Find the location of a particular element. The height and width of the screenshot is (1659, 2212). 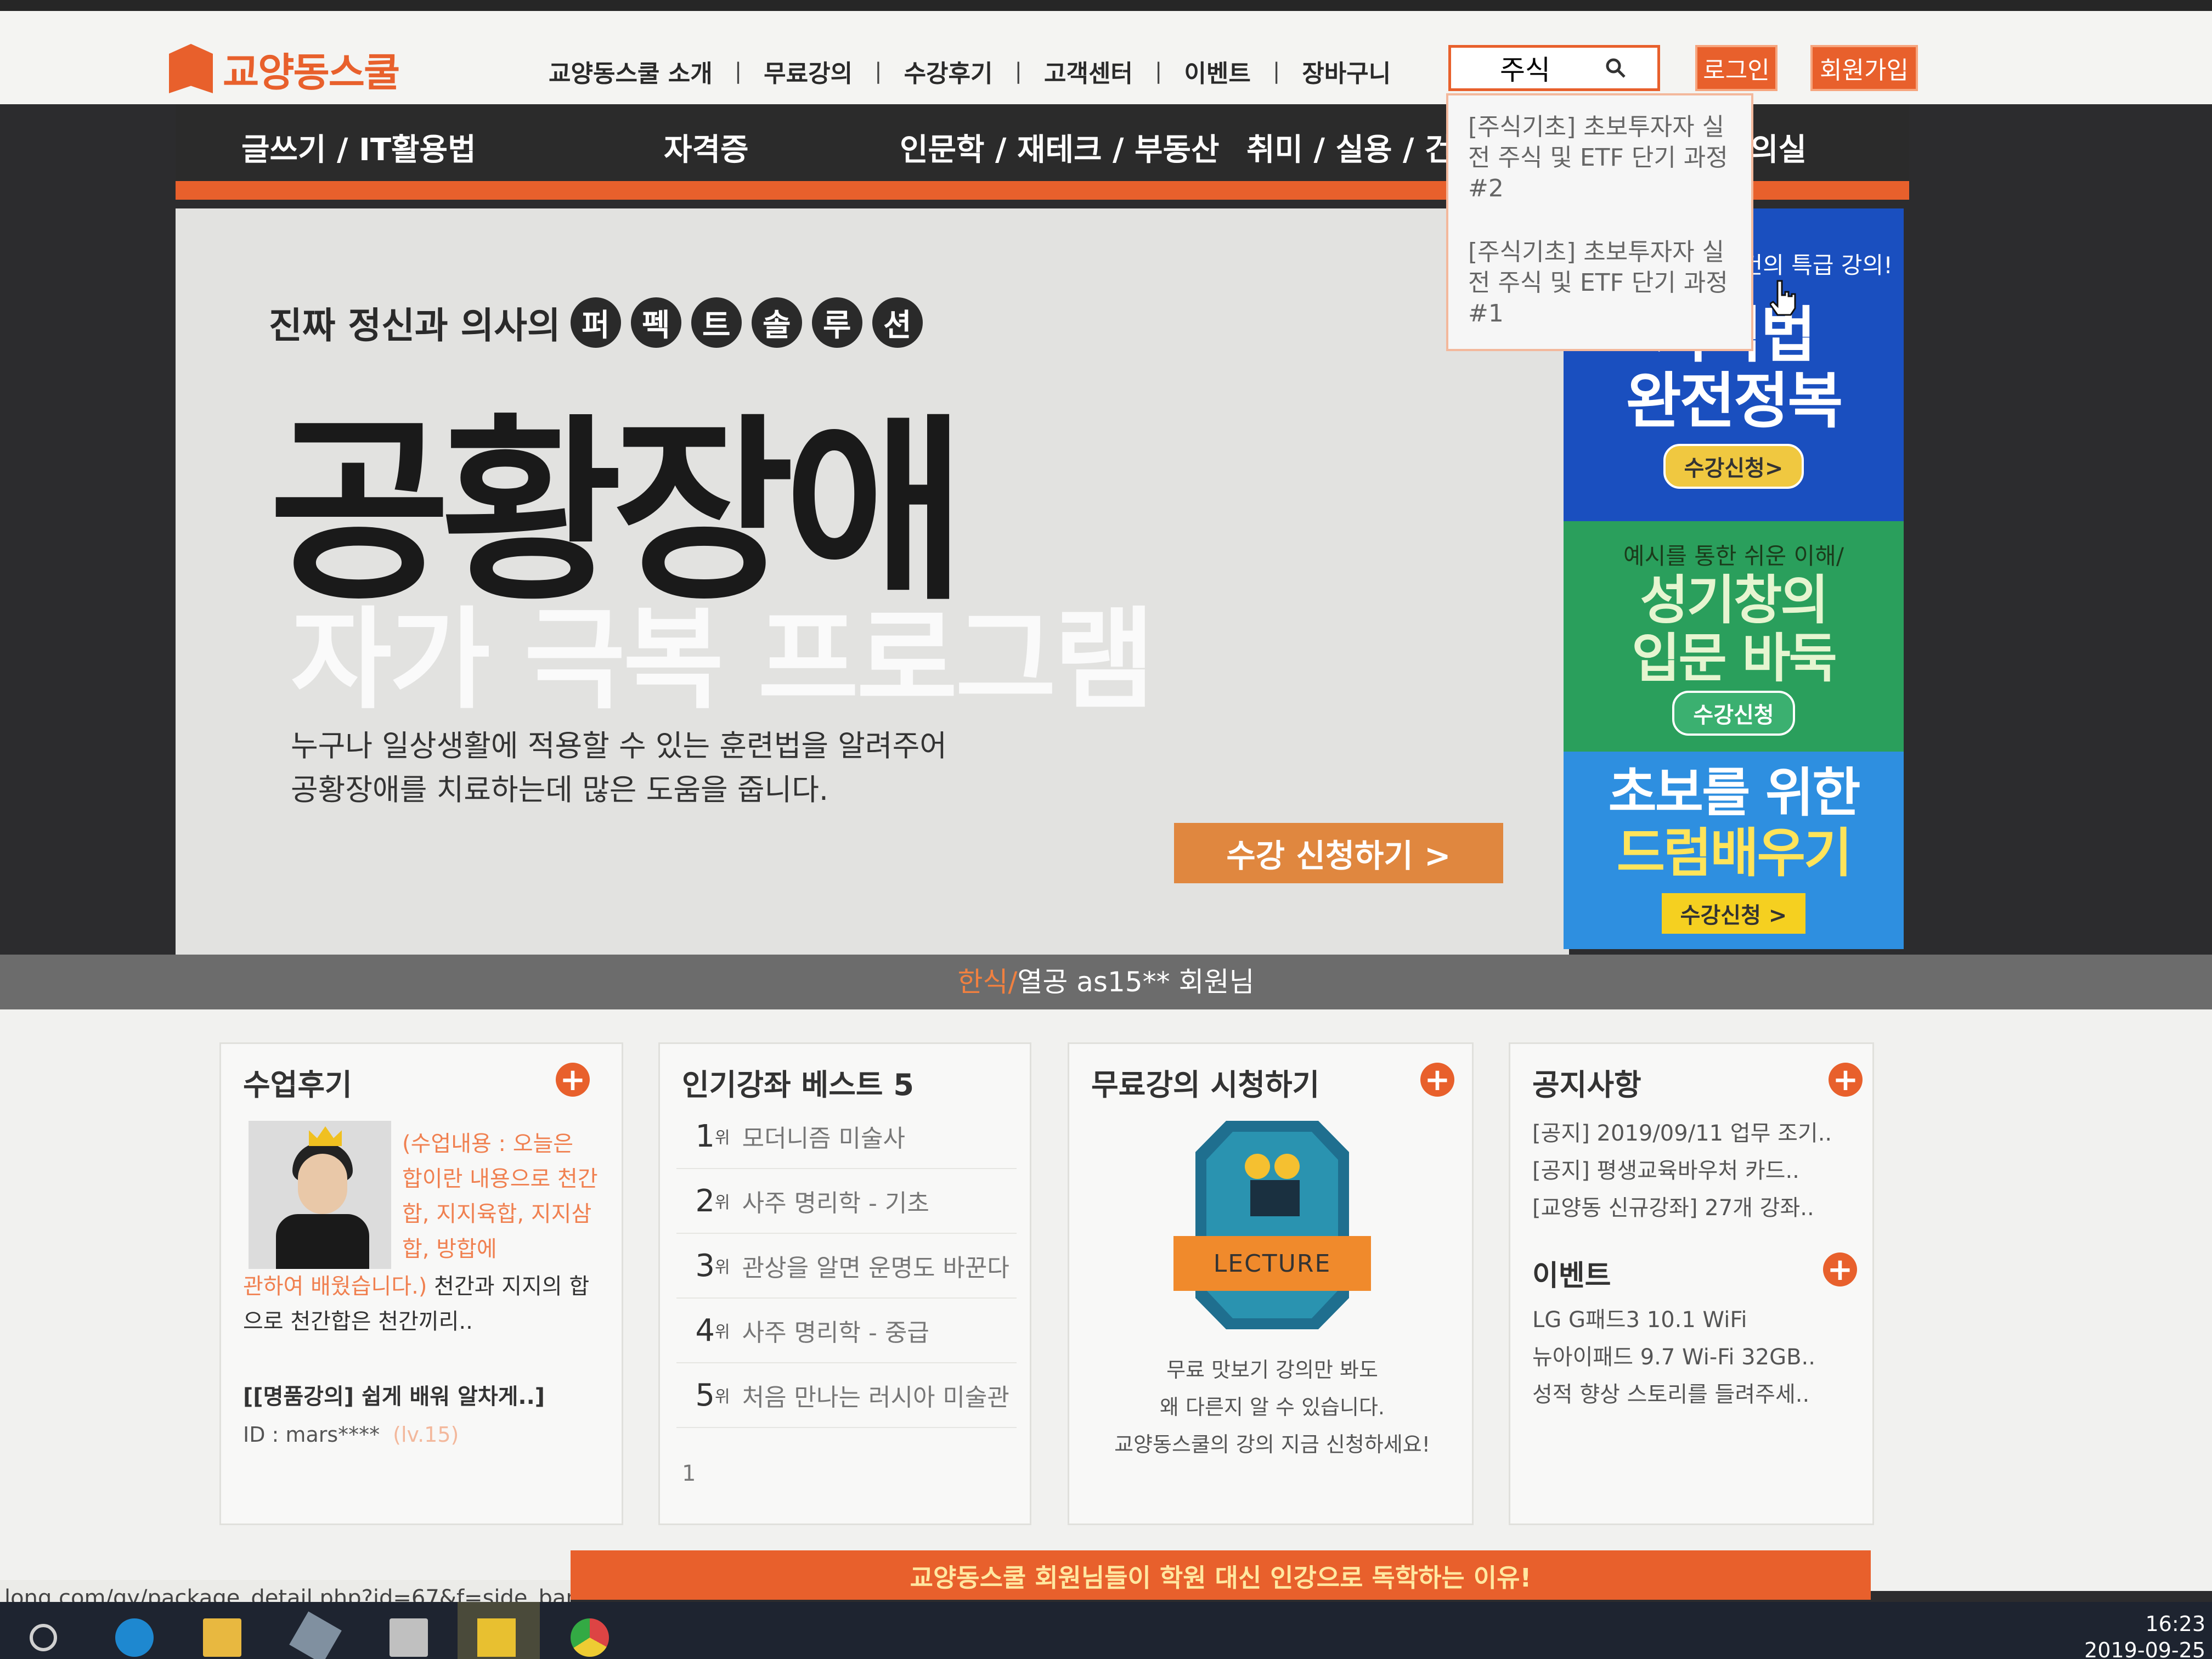

best5-item: 3 위 관상을 알면 운명도 바꾼다 is located at coordinates (847, 1266).